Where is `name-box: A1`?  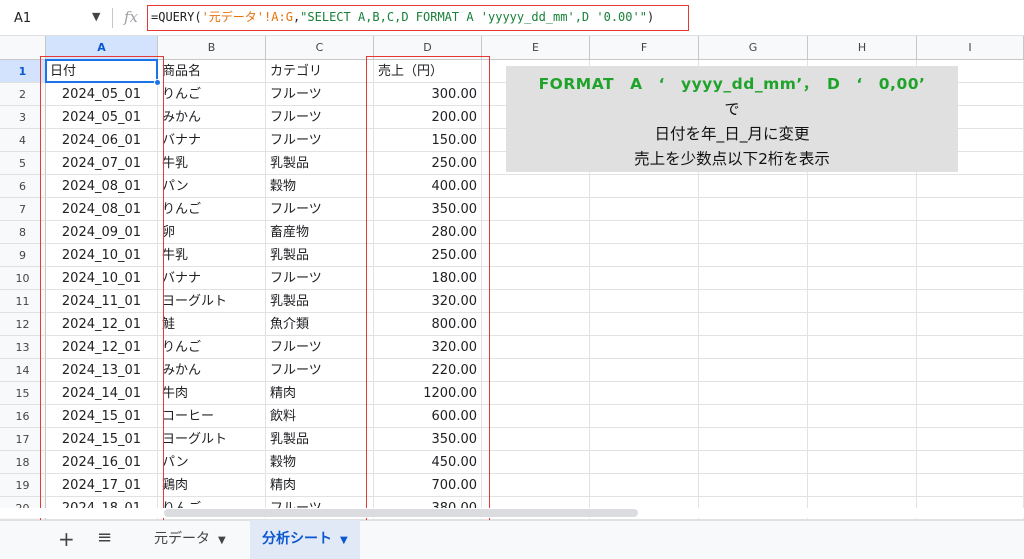 name-box: A1 is located at coordinates (22, 18).